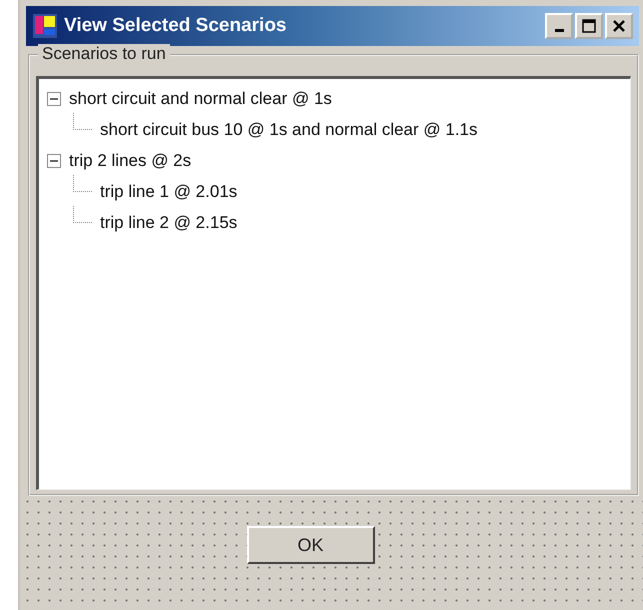 The image size is (643, 610). What do you see at coordinates (169, 191) in the screenshot?
I see `tree-item: trip line 1 @ 2.01s` at bounding box center [169, 191].